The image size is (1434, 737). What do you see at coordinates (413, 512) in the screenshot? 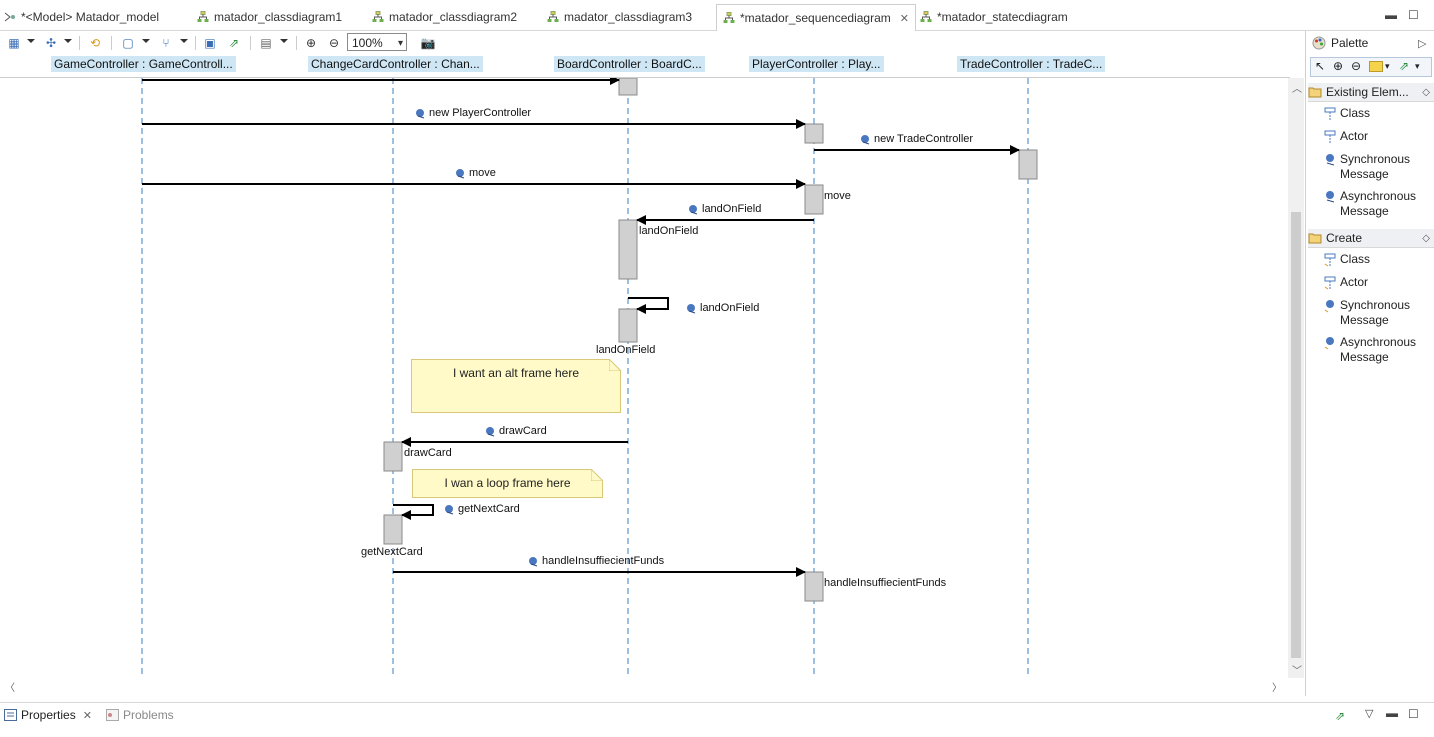
I see `message-arrow-getnextcard-self` at bounding box center [413, 512].